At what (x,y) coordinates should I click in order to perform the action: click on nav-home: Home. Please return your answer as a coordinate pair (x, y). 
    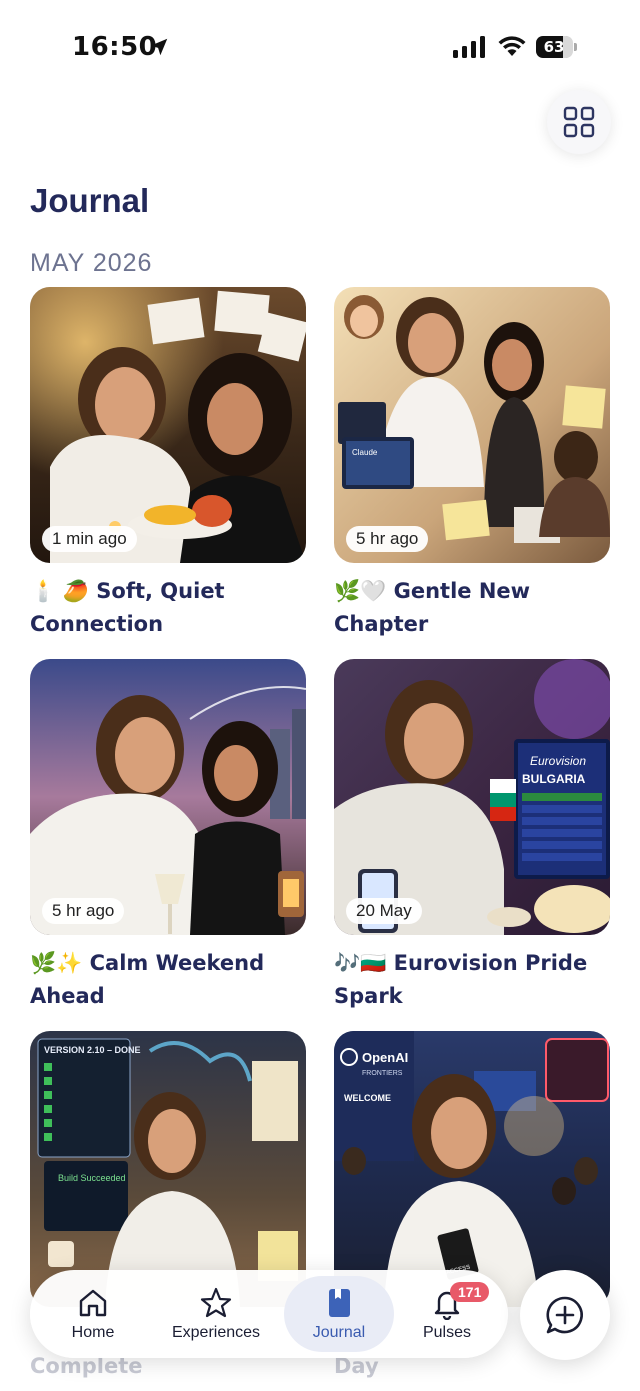
    Looking at the image, I should click on (93, 1314).